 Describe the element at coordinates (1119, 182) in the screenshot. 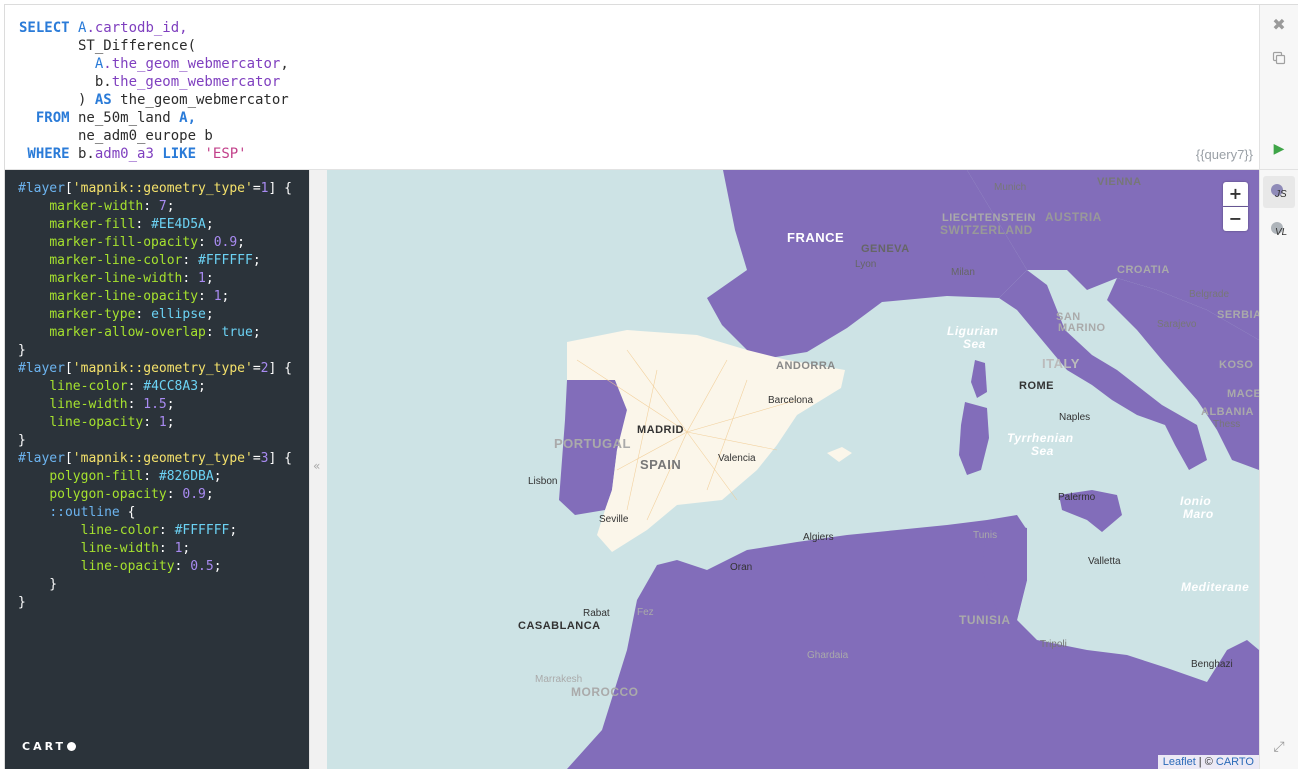

I see `map-label-vienna: VIENNA` at that location.